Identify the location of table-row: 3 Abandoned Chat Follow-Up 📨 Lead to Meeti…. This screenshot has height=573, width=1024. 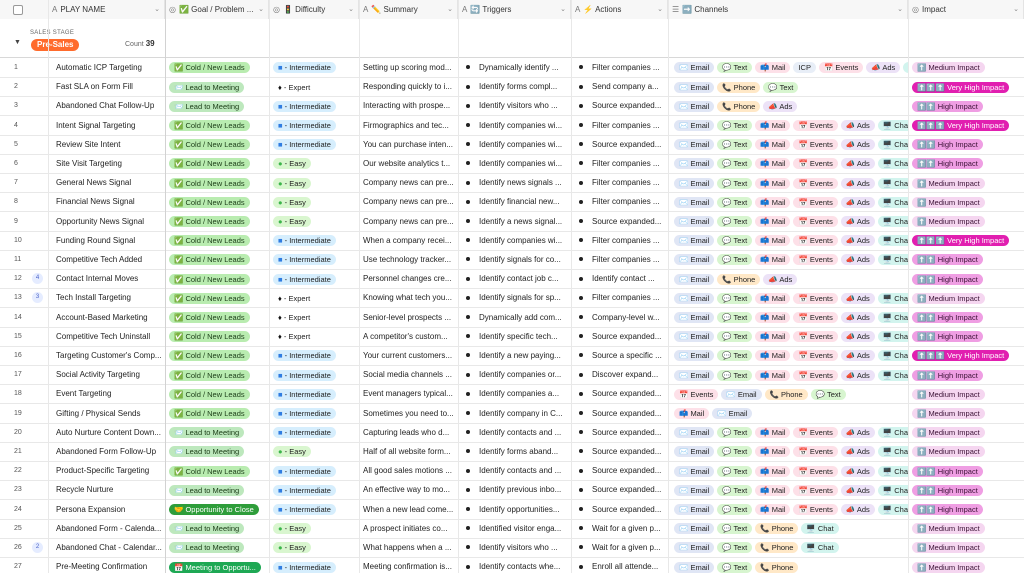
(512, 106).